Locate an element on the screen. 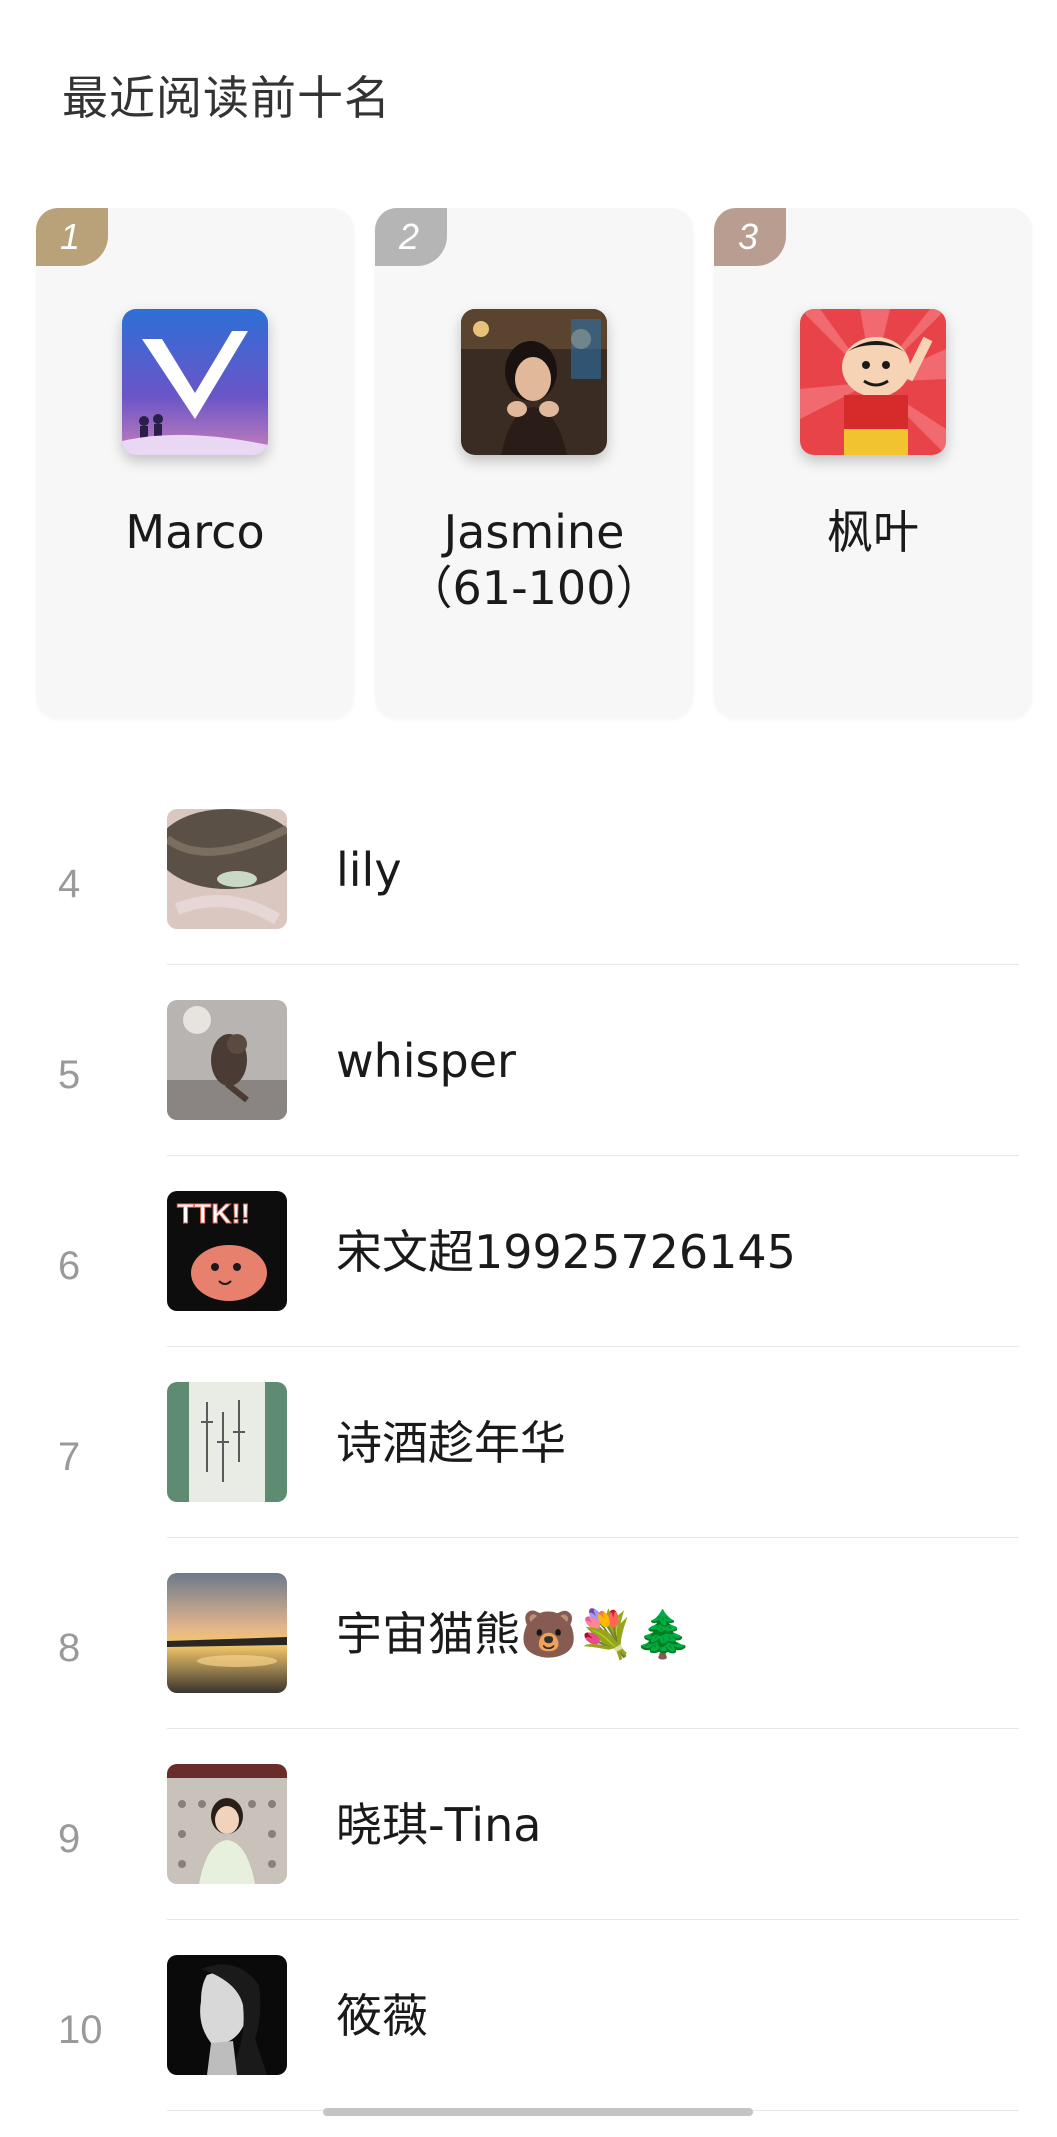 The height and width of the screenshot is (2137, 1057). reader-name: 宇宙猫熊🐻💐🌲 is located at coordinates (514, 1634).